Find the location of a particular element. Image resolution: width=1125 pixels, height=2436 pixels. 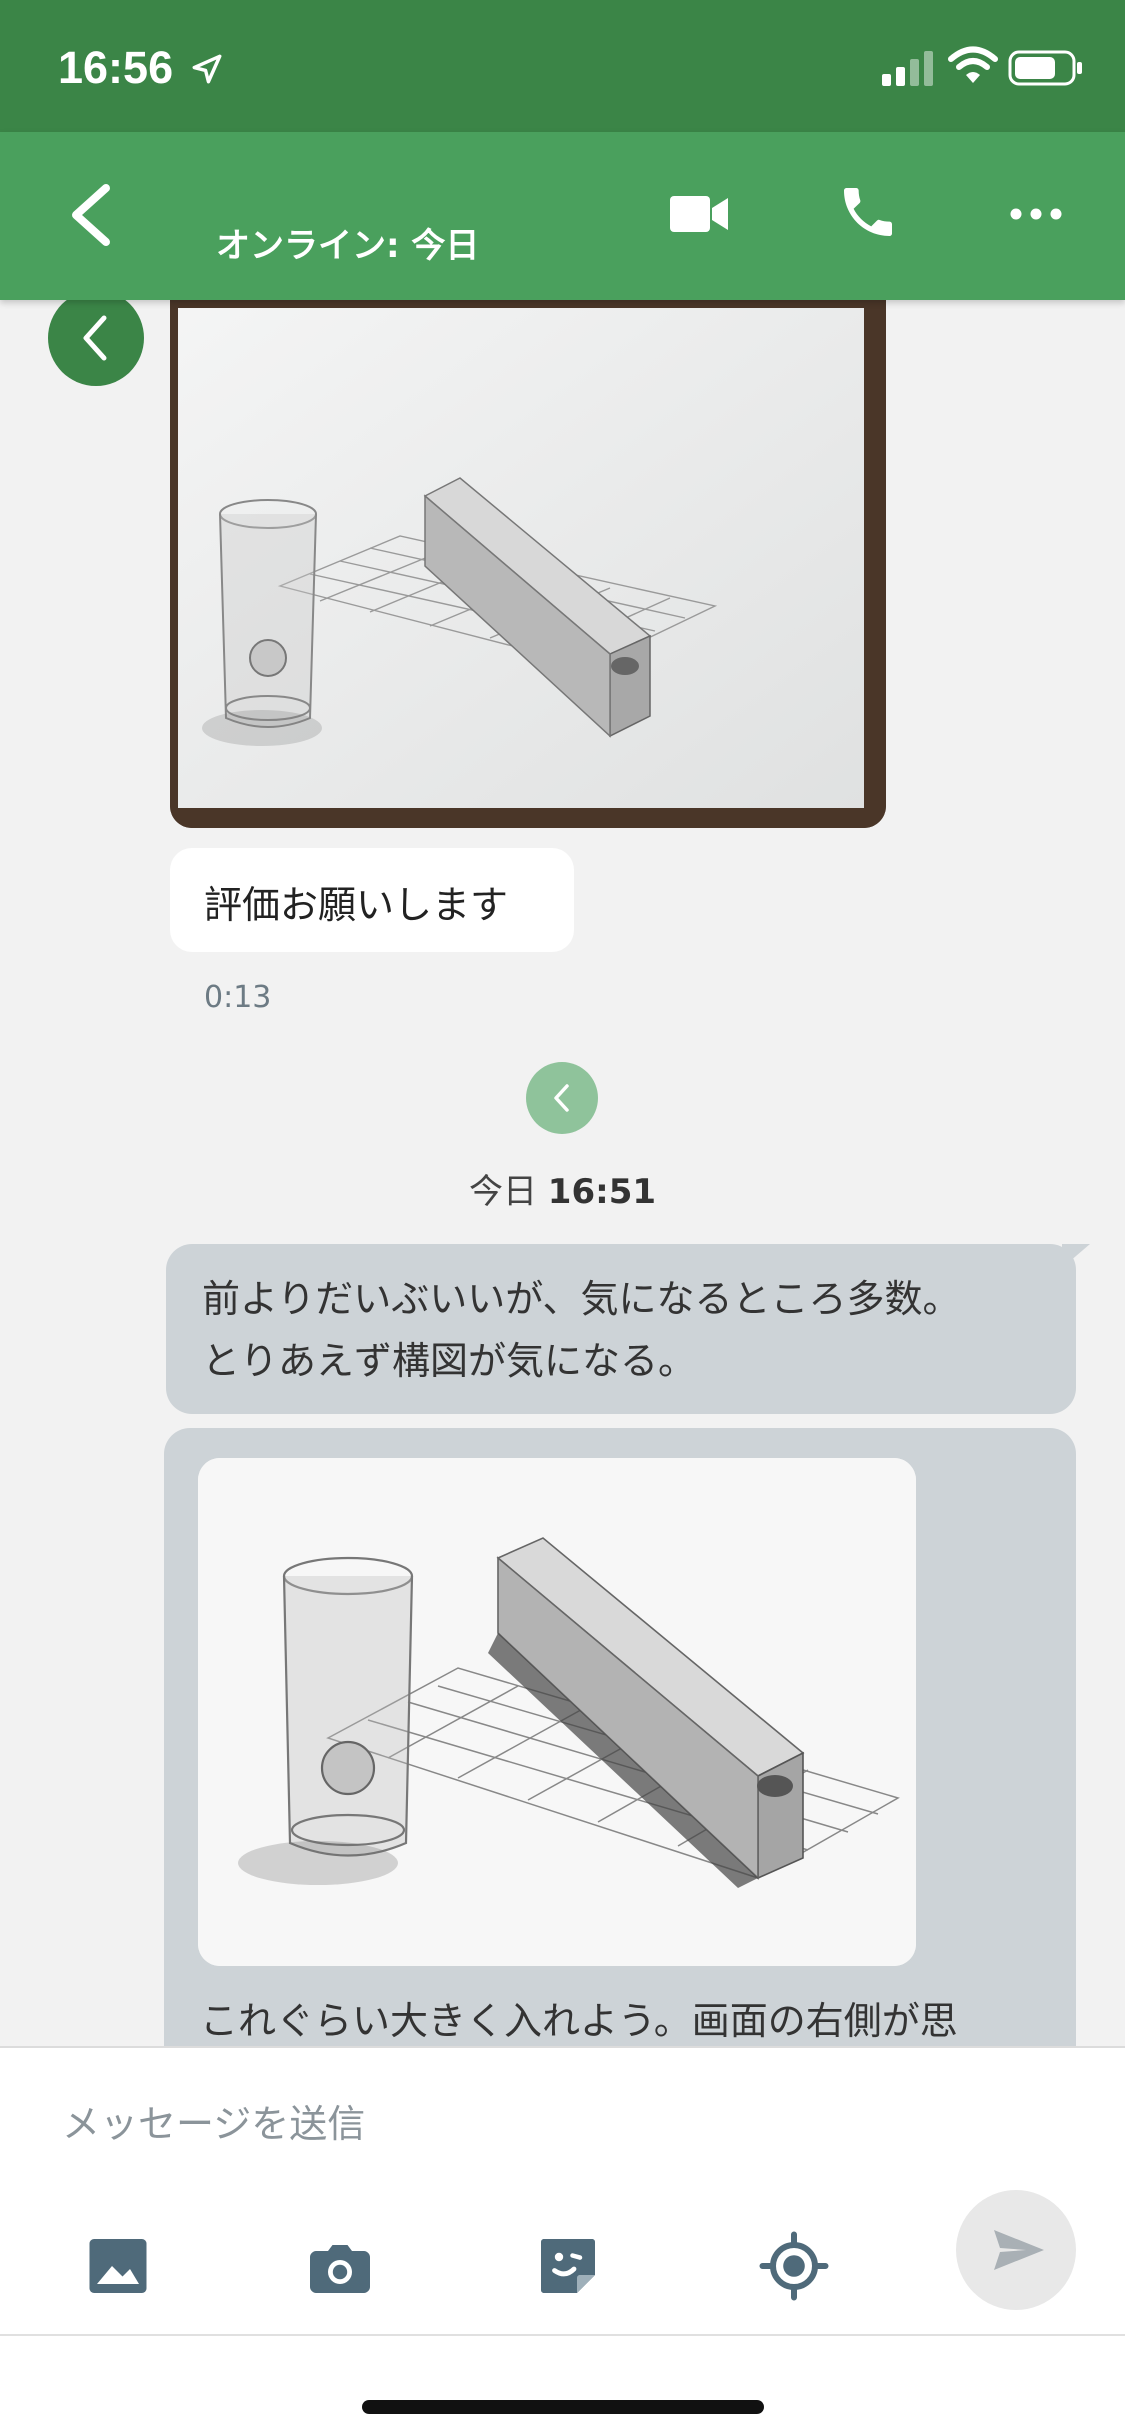

back-arrow-icon is located at coordinates (92, 215).